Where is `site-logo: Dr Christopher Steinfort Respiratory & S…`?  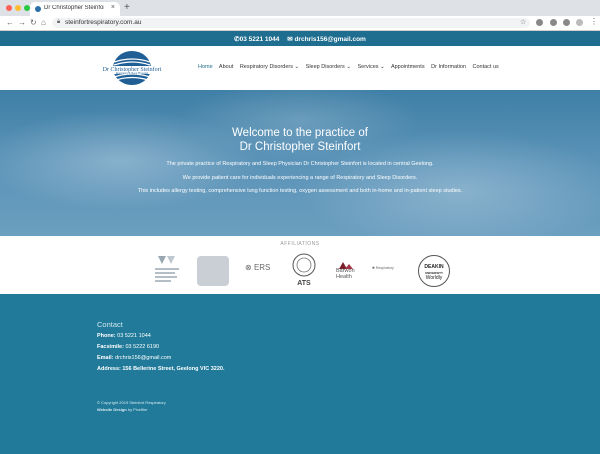
site-logo: Dr Christopher Steinfort Respiratory & S… is located at coordinates (132, 68).